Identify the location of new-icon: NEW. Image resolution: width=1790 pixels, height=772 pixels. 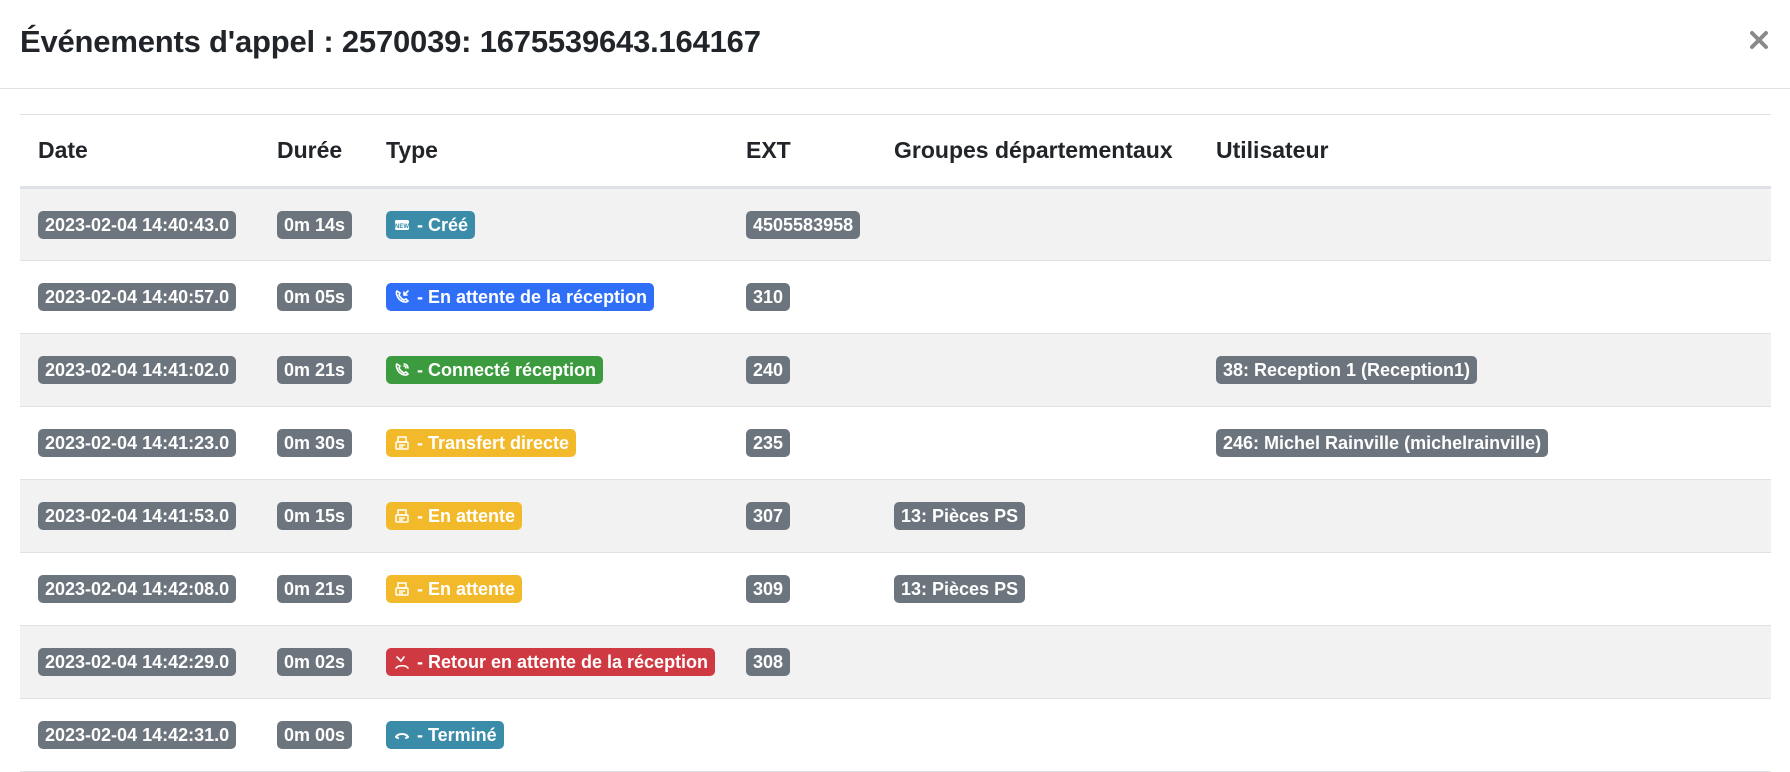
(402, 225).